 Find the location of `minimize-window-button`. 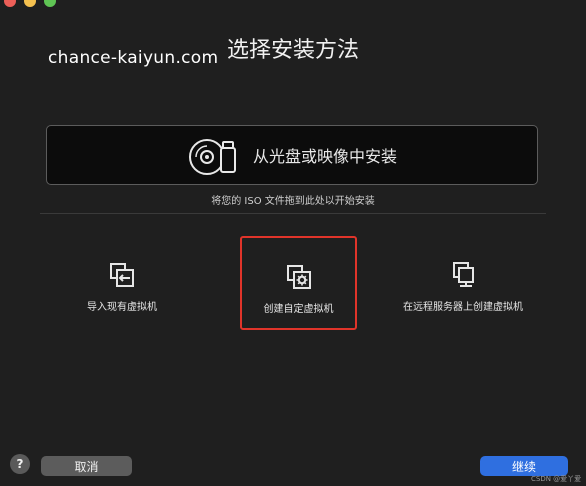

minimize-window-button is located at coordinates (30, 3).